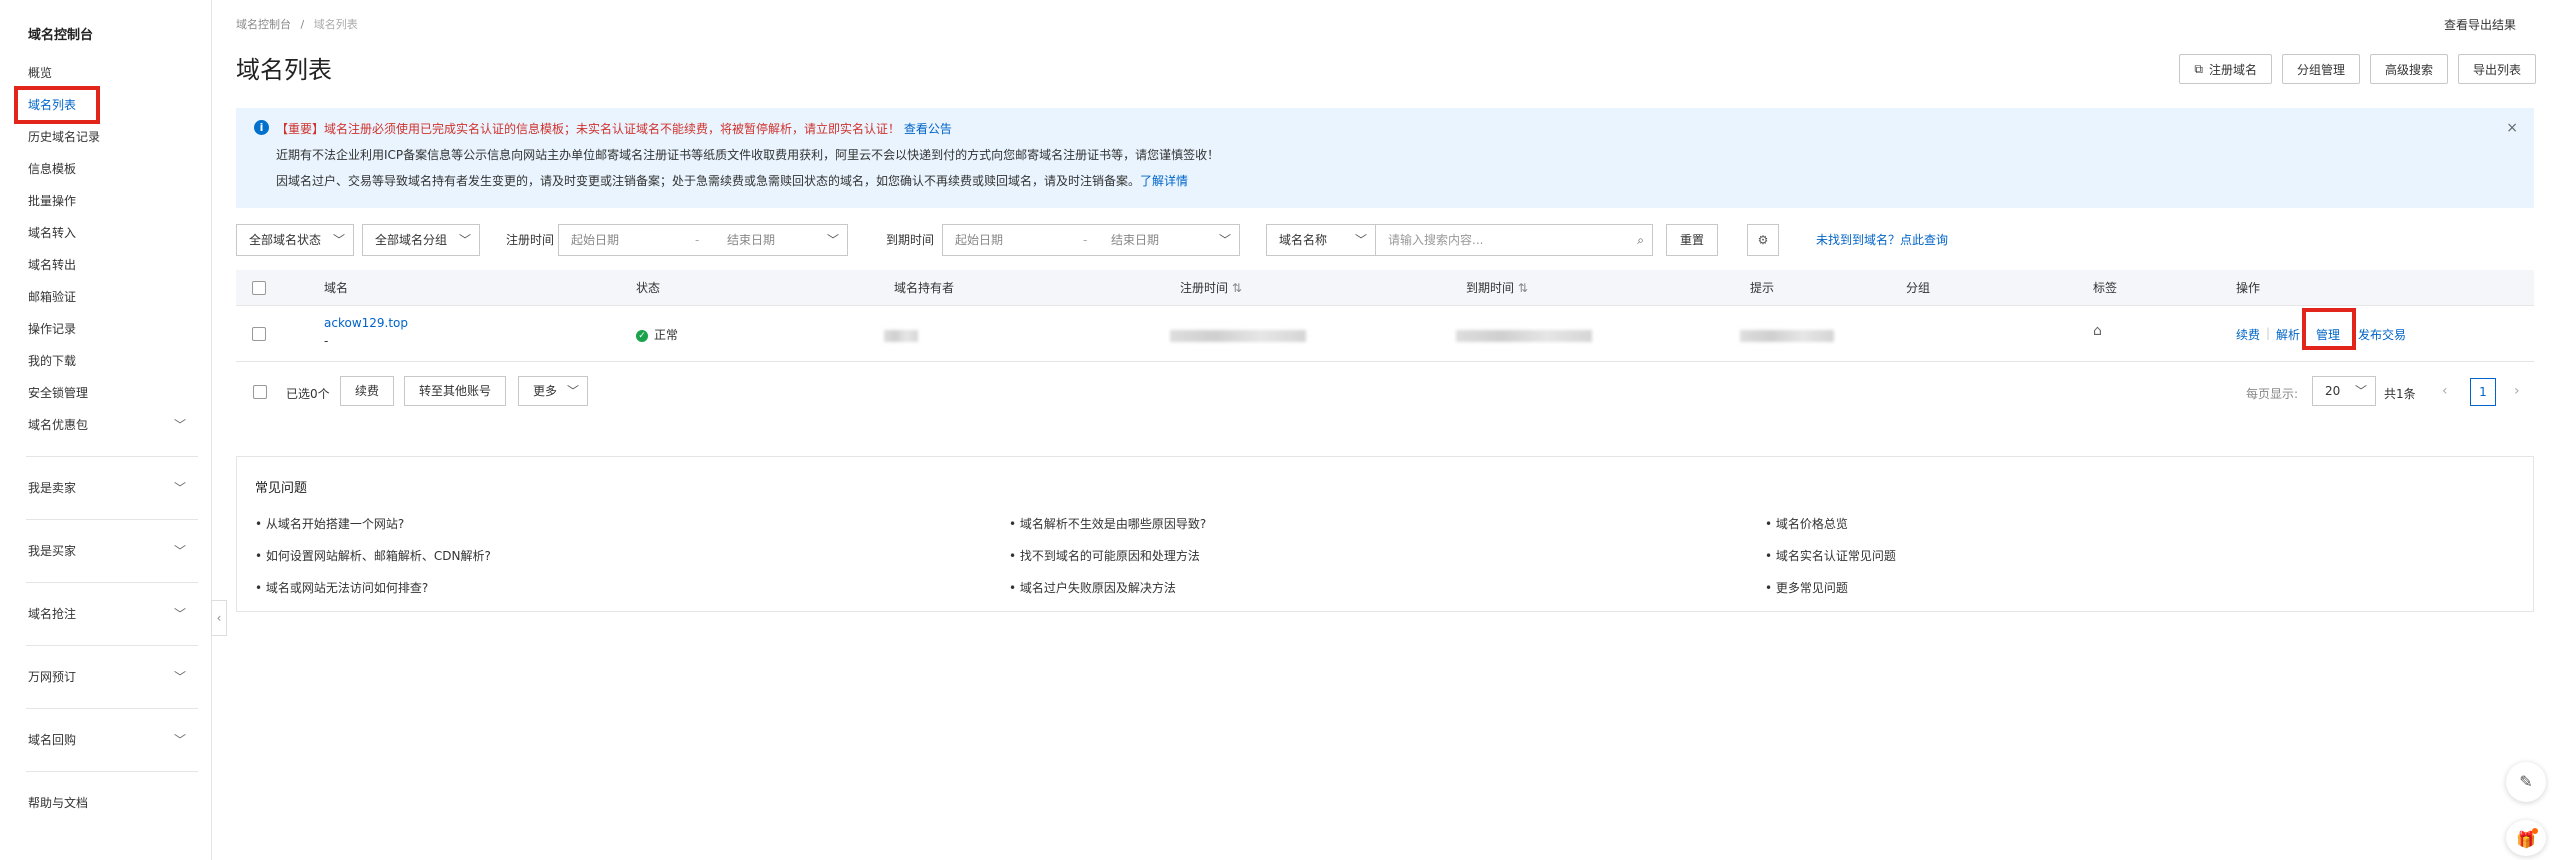 Image resolution: width=2560 pixels, height=860 pixels. What do you see at coordinates (105, 297) in the screenshot?
I see `sidebar-item-email-verify: 邮箱验证` at bounding box center [105, 297].